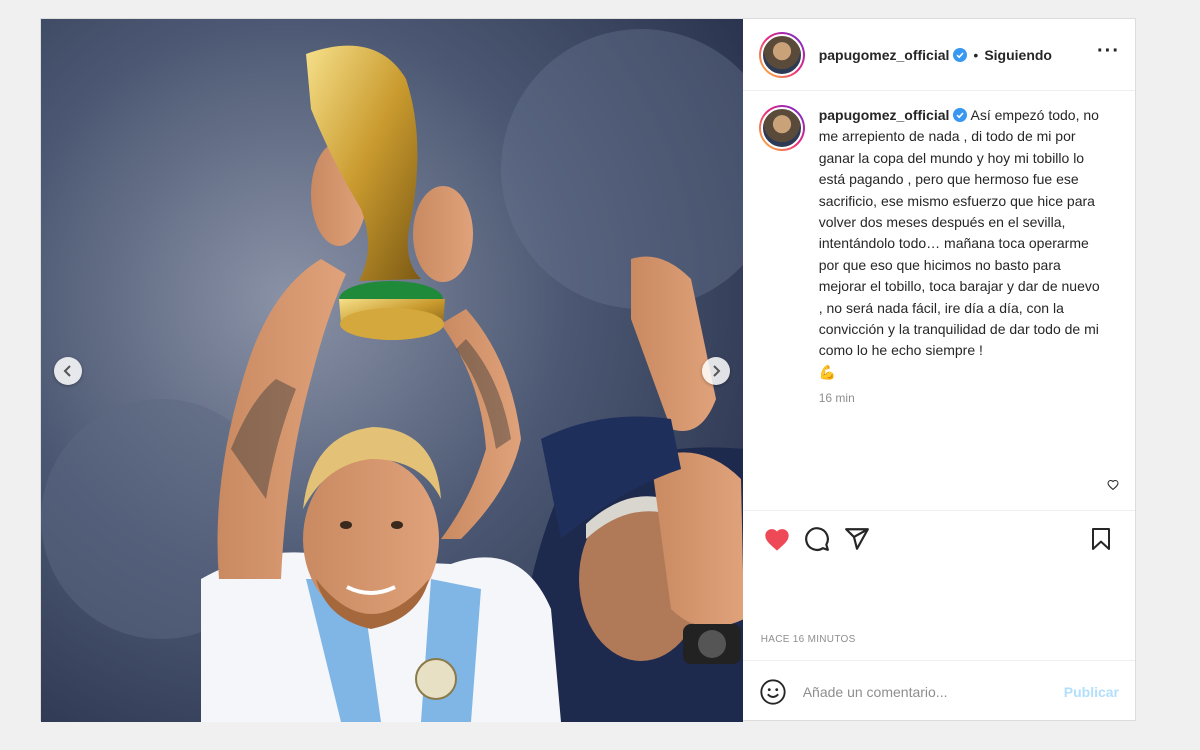 This screenshot has height=750, width=1200. I want to click on bookmark-icon, so click(1101, 538).